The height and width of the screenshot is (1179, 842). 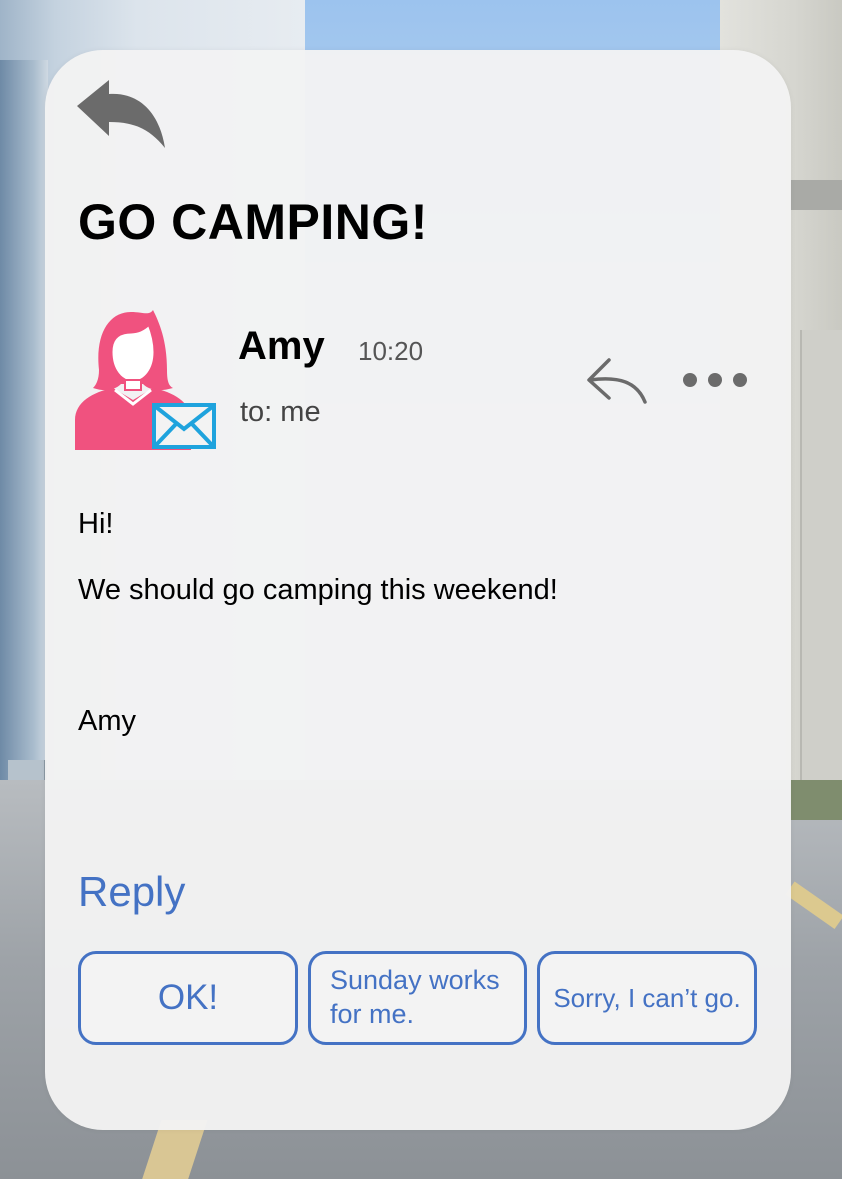 I want to click on email-greeting: Hi!, so click(x=96, y=524).